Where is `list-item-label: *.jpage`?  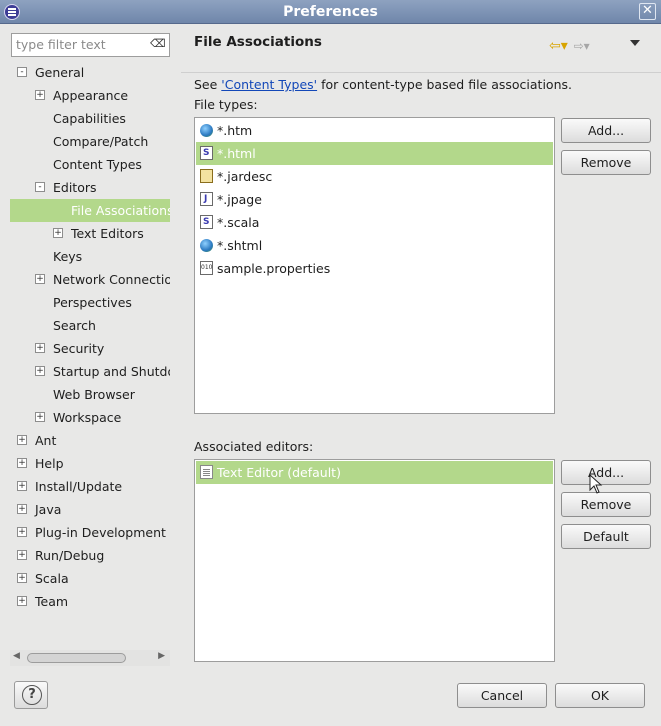 list-item-label: *.jpage is located at coordinates (239, 199).